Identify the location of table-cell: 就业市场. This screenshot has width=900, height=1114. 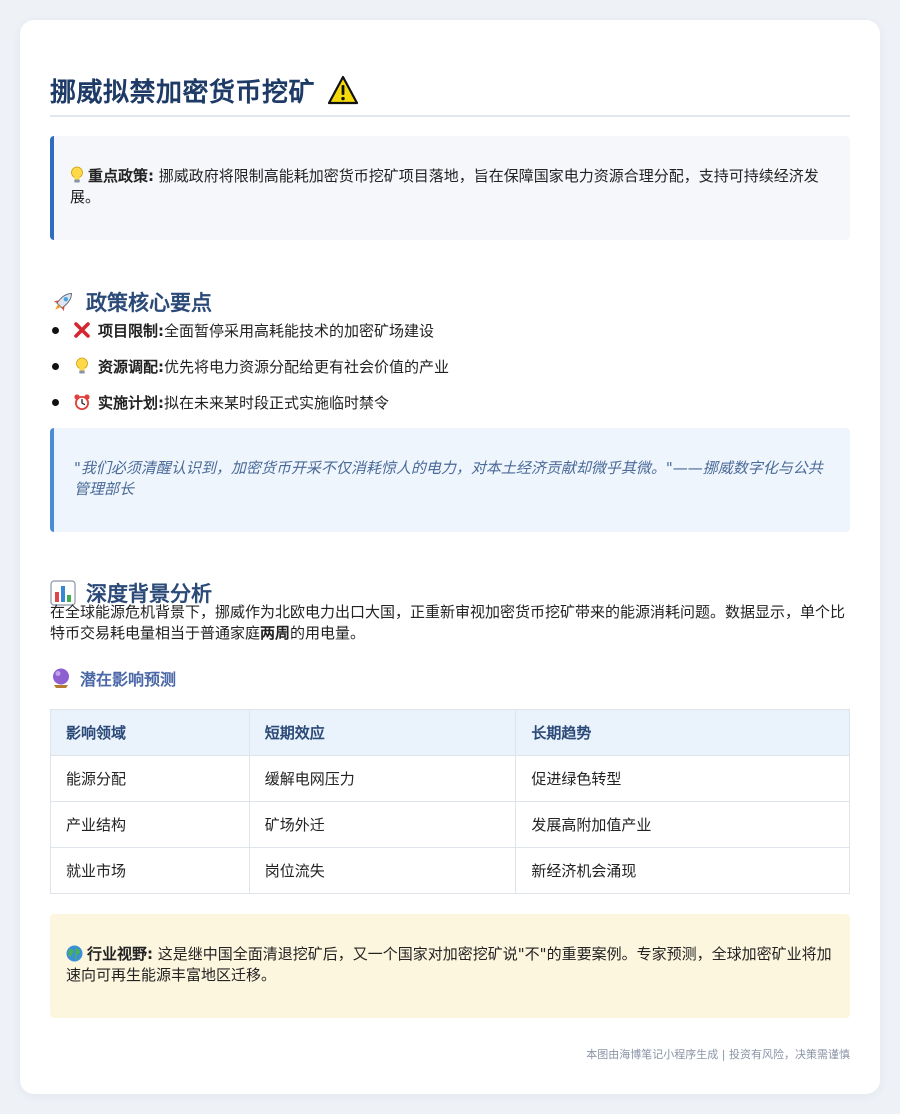
(150, 870).